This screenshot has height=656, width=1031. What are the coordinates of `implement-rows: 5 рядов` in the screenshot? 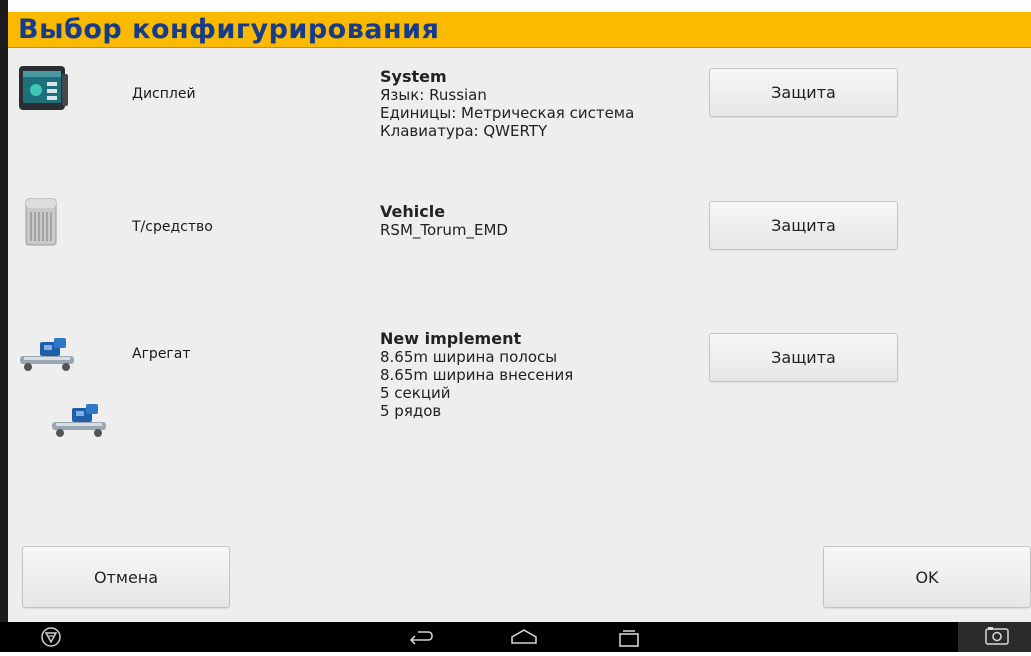 It's located at (411, 411).